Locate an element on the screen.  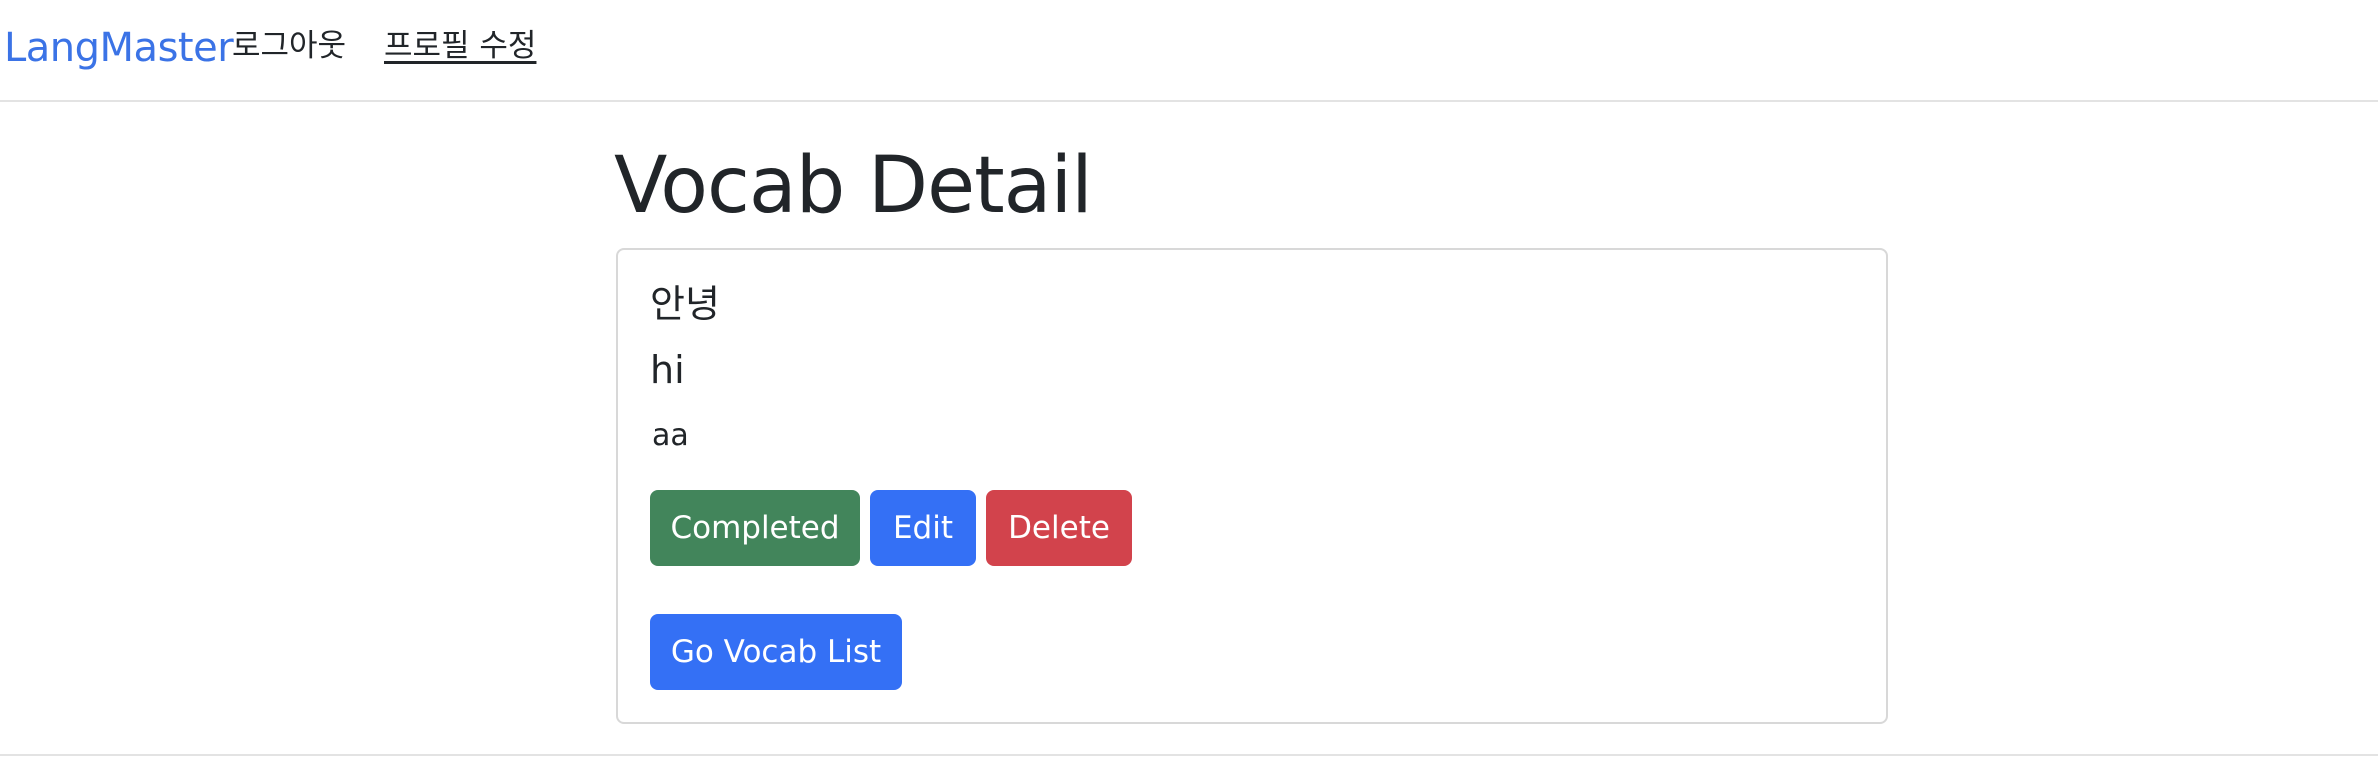
page-title: Vocab Detail is located at coordinates (853, 186).